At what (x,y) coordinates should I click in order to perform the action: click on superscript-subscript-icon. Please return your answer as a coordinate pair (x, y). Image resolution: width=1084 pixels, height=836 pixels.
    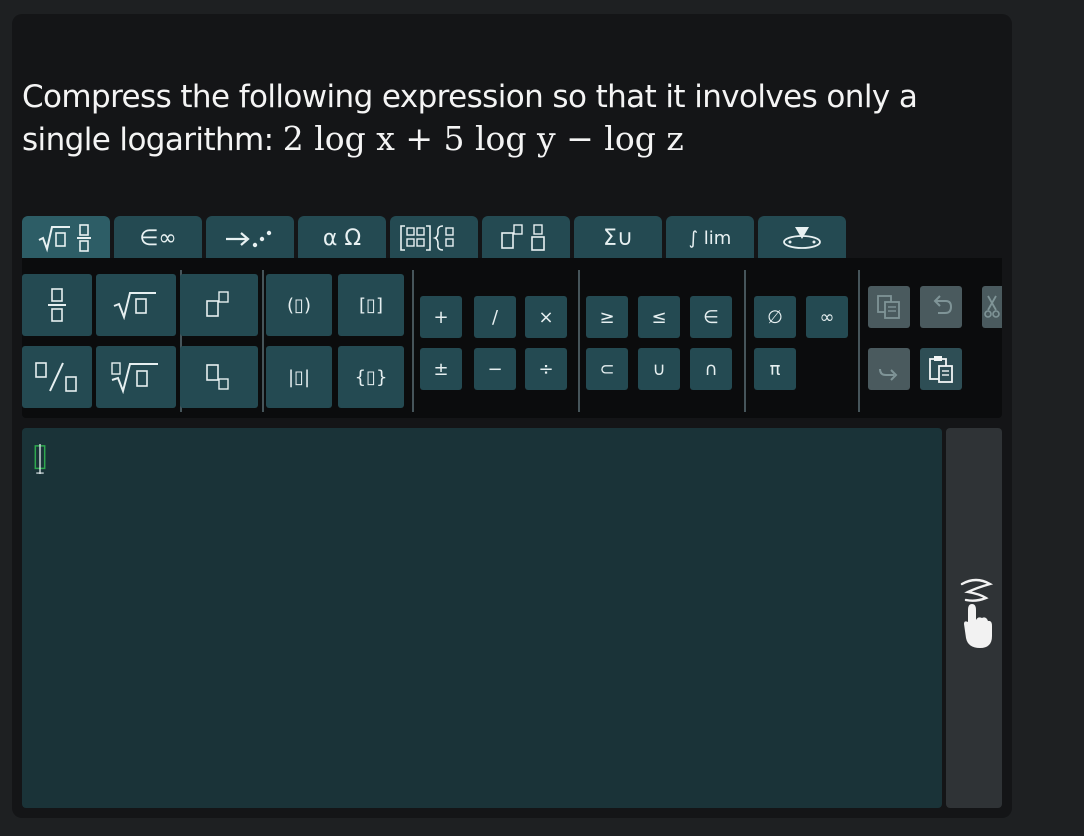
    Looking at the image, I should click on (523, 237).